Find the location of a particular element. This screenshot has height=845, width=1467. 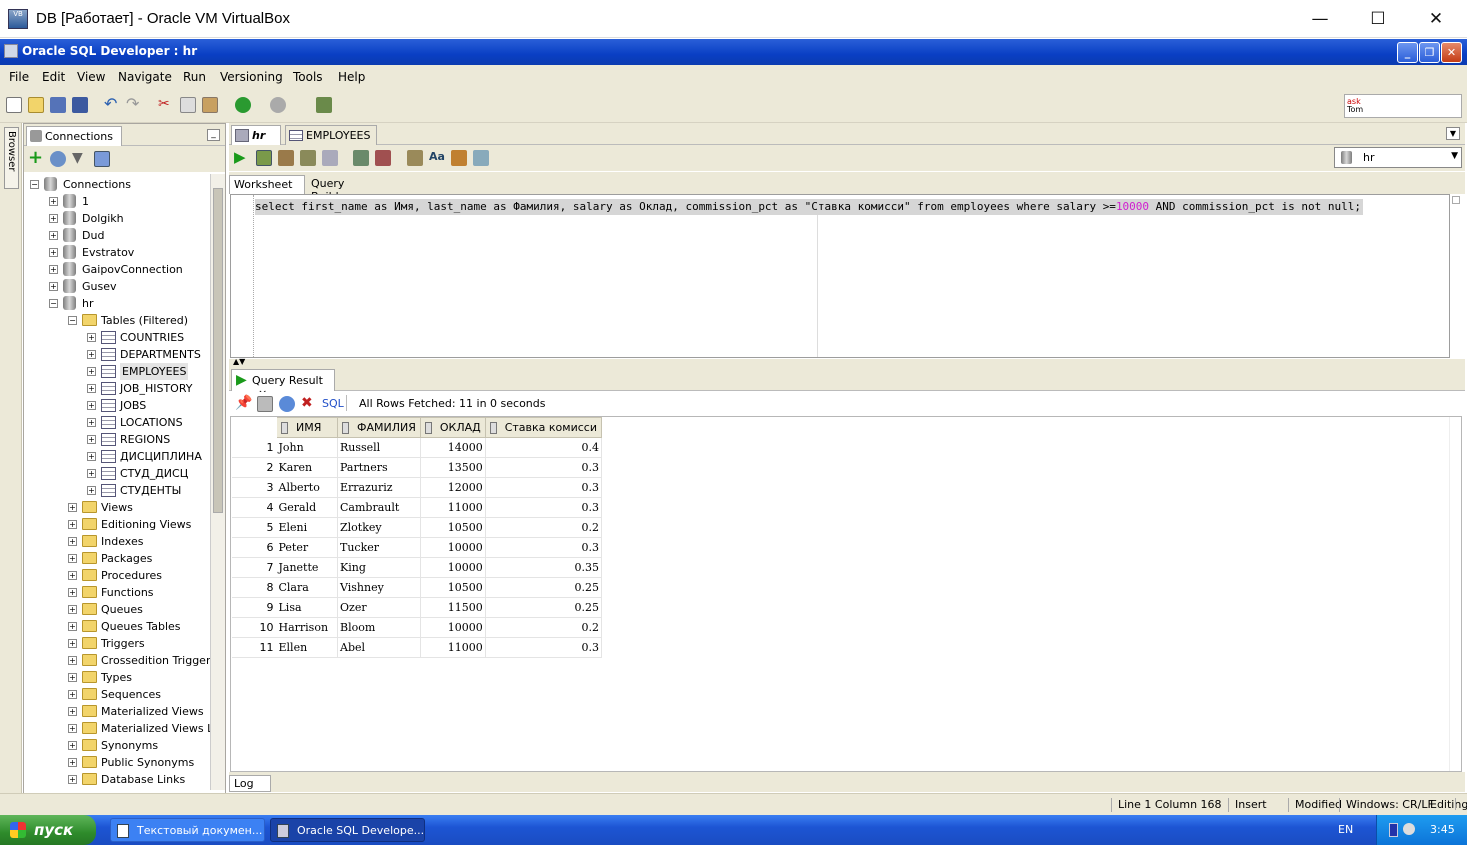

tree-node-folder-8: + Triggers is located at coordinates (117, 643).